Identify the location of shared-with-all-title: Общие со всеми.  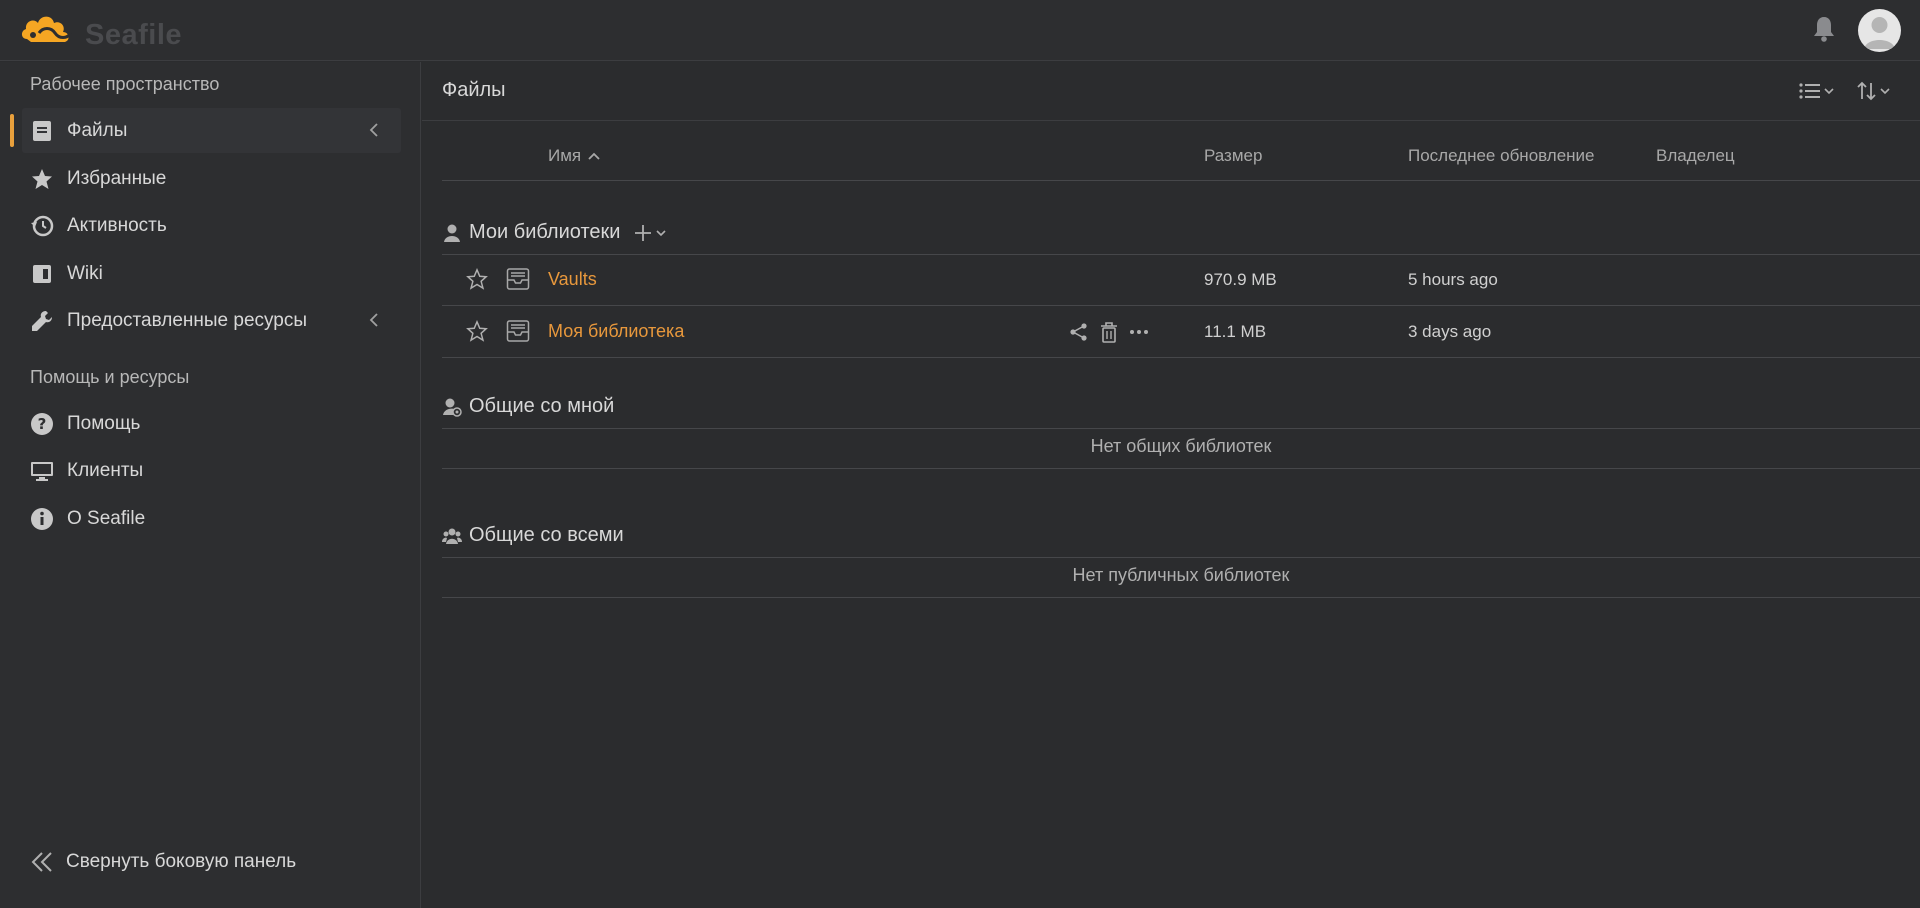
(546, 535).